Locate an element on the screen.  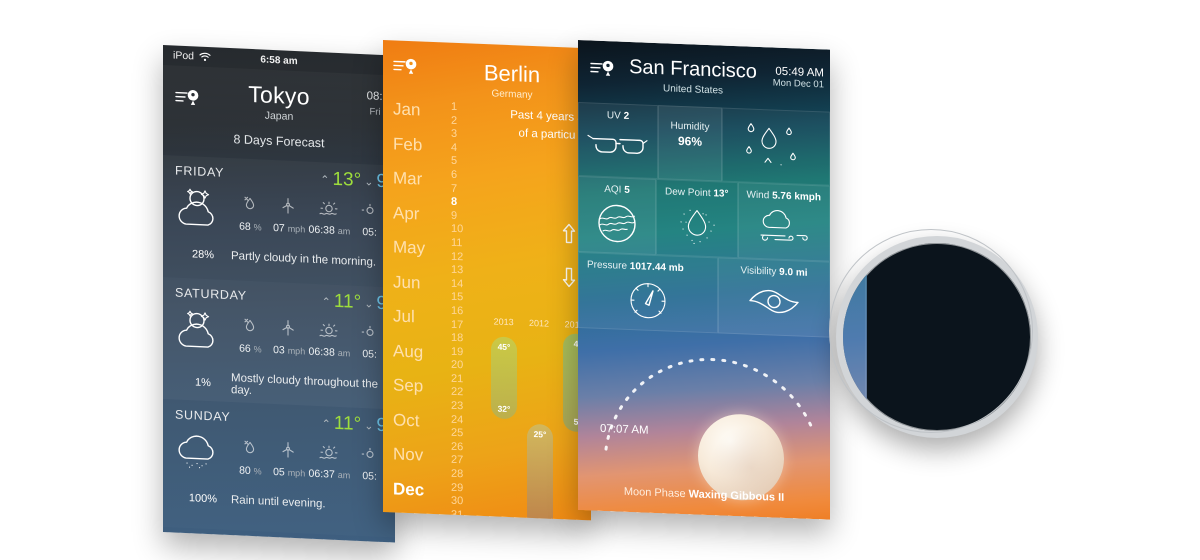
month-item: Jan is located at coordinates (417, 109).